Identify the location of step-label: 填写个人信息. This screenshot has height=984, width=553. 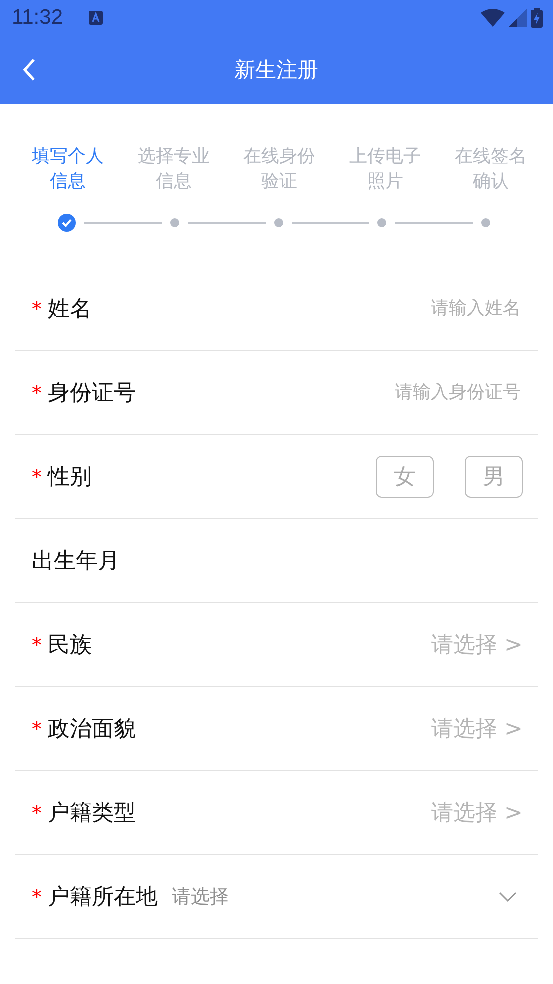
(68, 169).